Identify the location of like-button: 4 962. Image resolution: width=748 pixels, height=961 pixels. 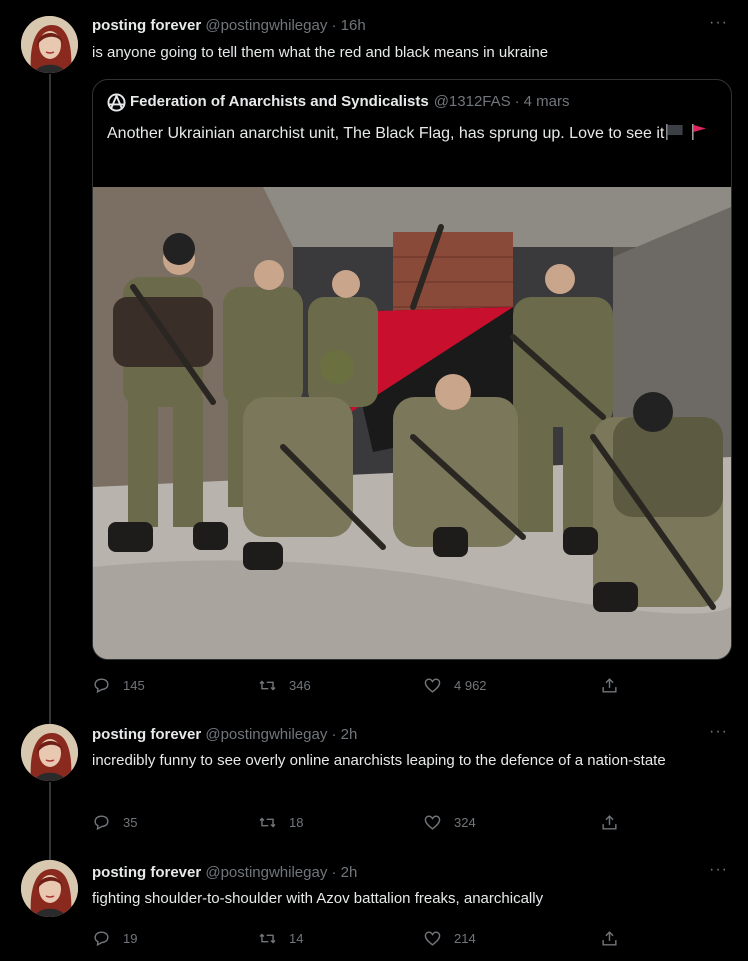
(455, 685).